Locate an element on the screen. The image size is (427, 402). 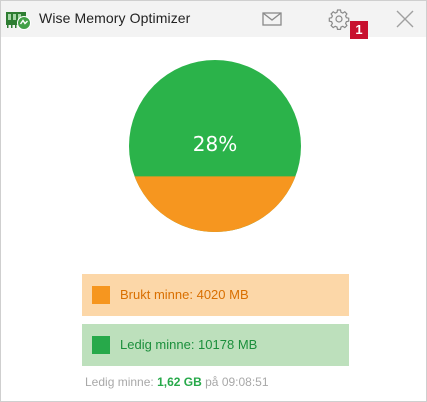
pie-used-slice is located at coordinates (215, 204).